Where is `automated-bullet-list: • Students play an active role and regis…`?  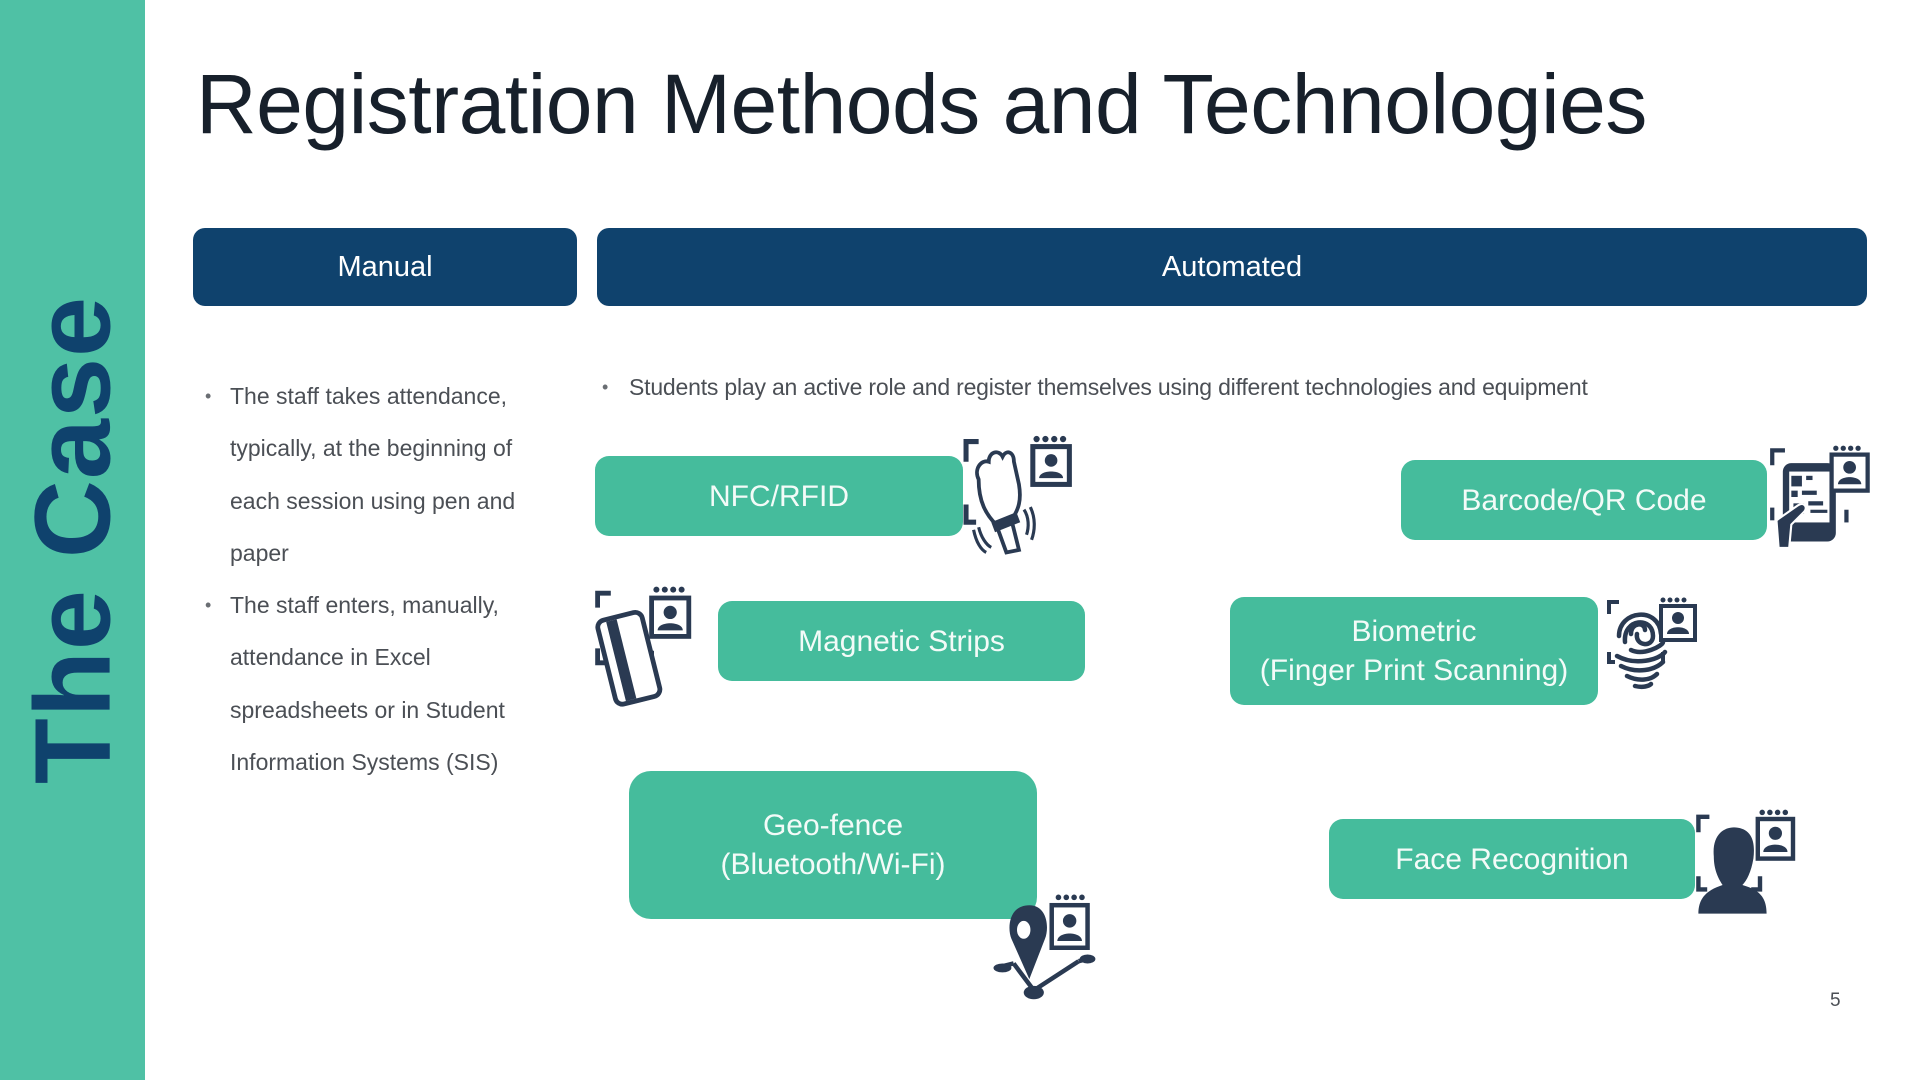
automated-bullet-list: • Students play an active role and regis… is located at coordinates (1227, 387).